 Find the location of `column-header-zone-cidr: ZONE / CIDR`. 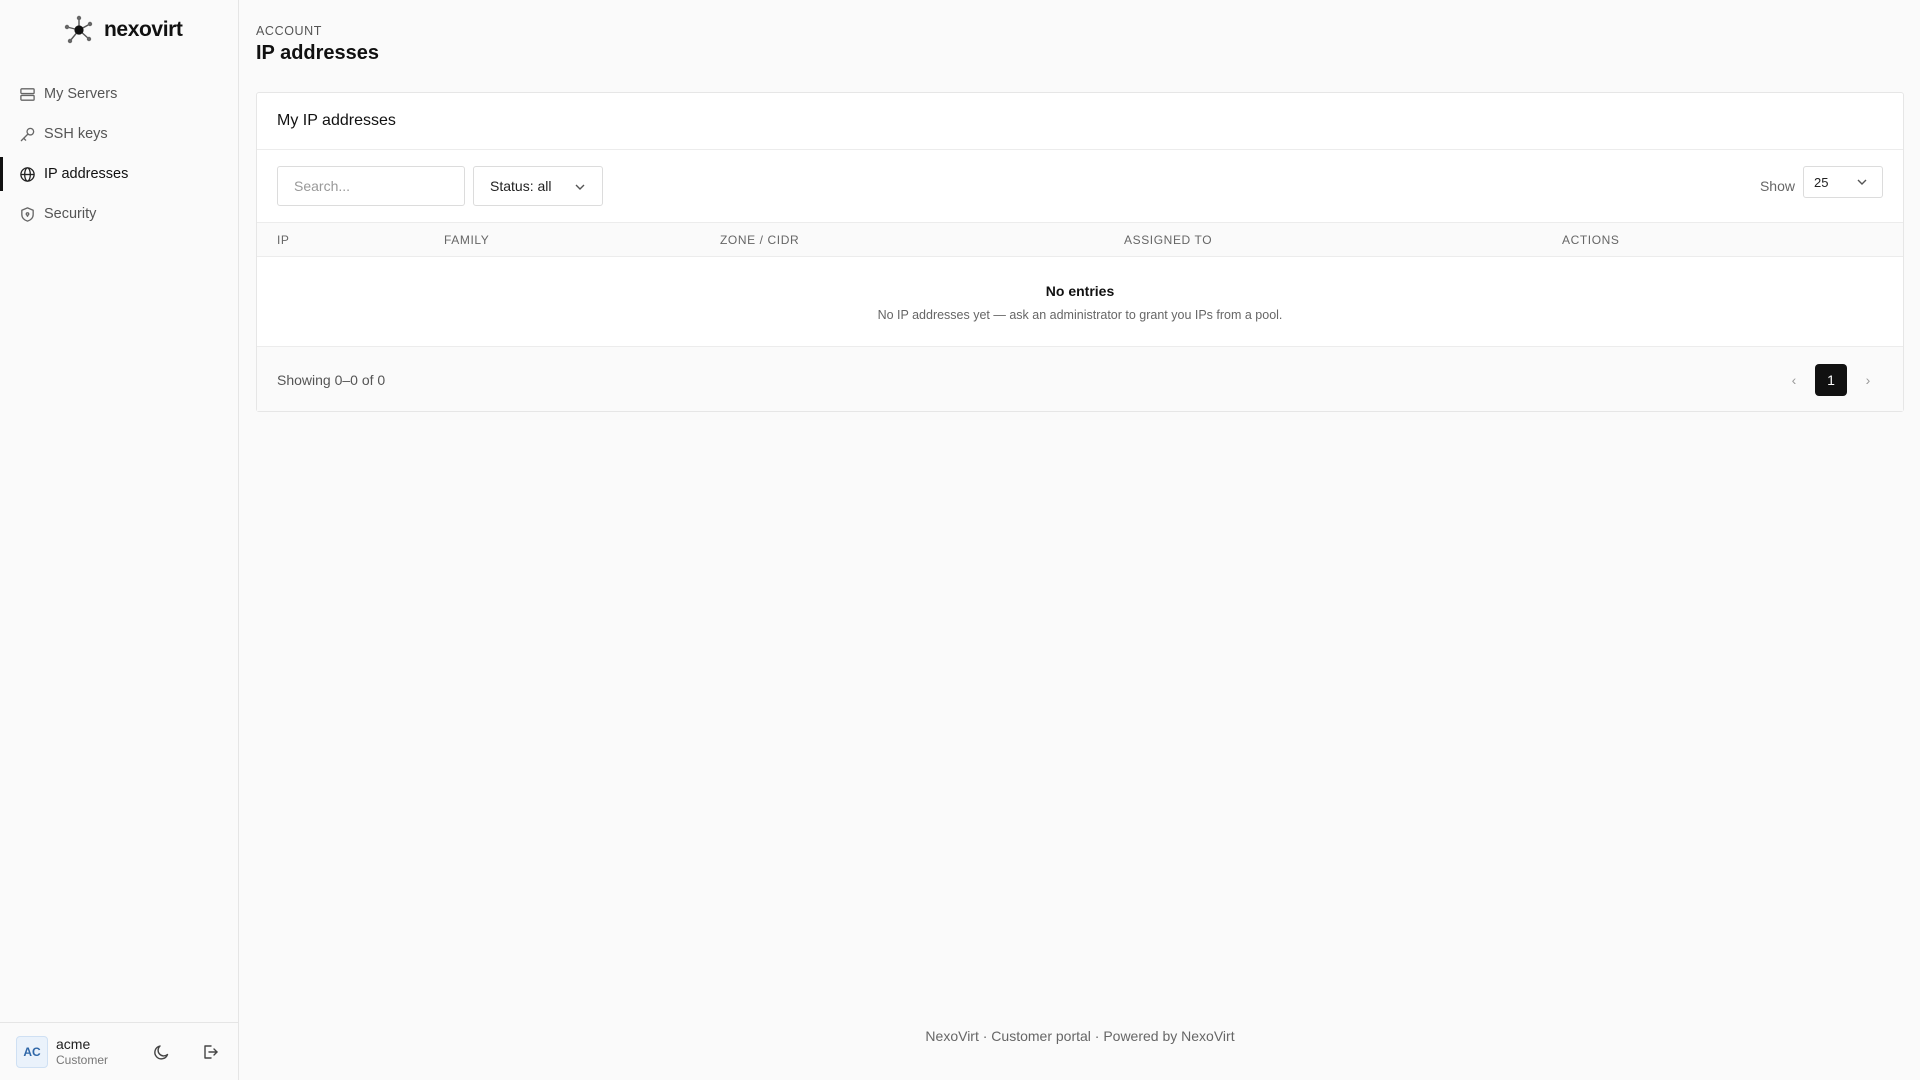

column-header-zone-cidr: ZONE / CIDR is located at coordinates (759, 240).